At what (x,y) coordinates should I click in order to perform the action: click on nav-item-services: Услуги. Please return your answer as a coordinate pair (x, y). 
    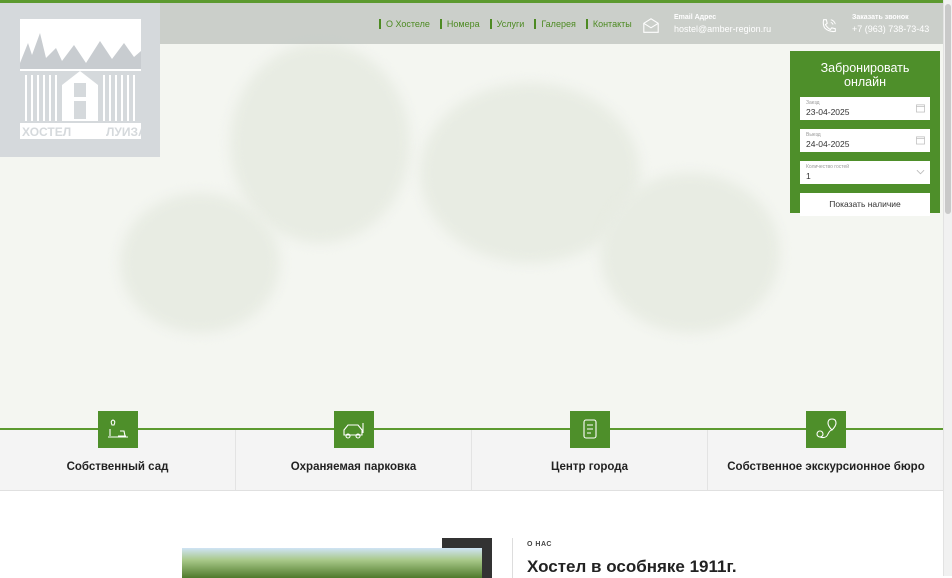
    Looking at the image, I should click on (506, 24).